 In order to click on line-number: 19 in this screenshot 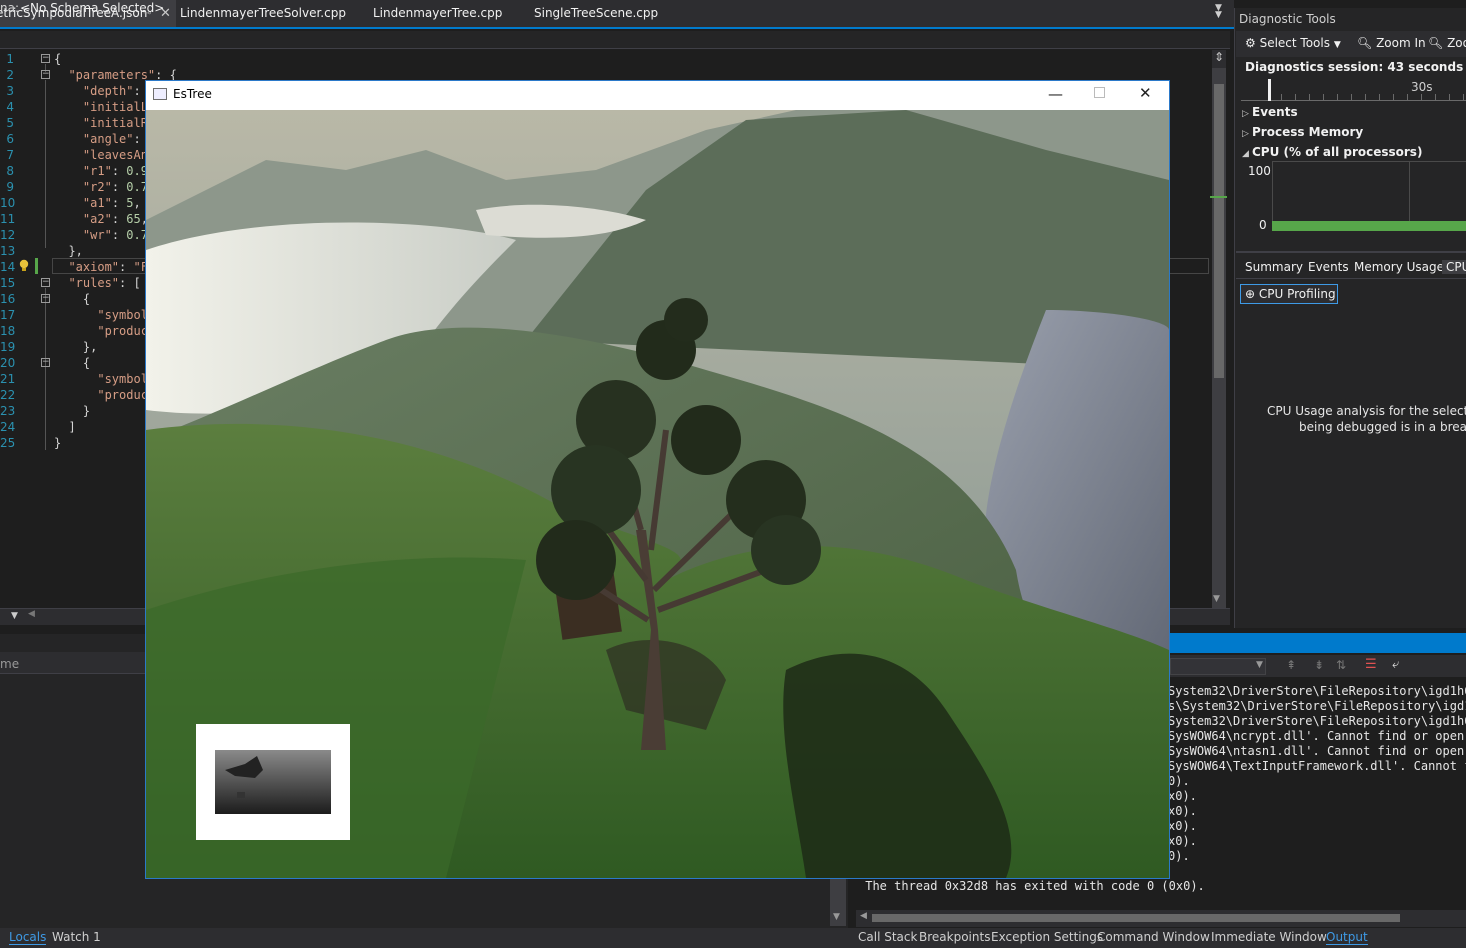, I will do `click(8, 347)`.